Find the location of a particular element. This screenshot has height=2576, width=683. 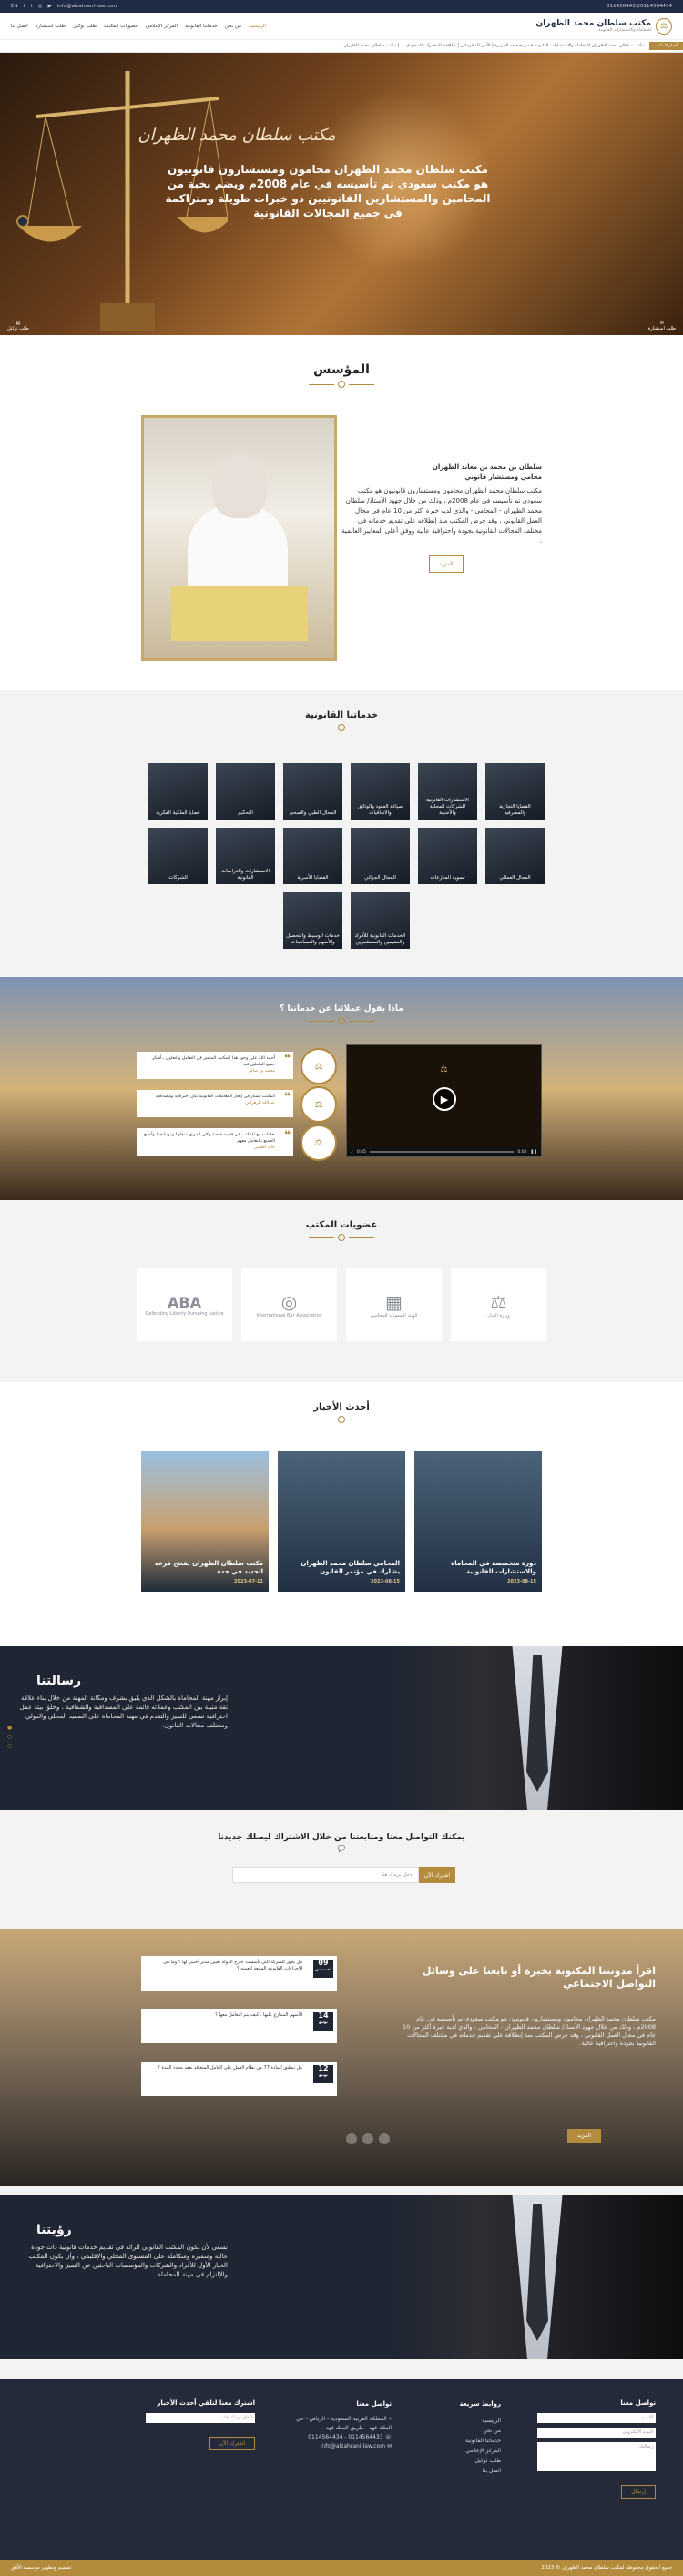

membership-logo: ◎ International Bar Association is located at coordinates (289, 1304).